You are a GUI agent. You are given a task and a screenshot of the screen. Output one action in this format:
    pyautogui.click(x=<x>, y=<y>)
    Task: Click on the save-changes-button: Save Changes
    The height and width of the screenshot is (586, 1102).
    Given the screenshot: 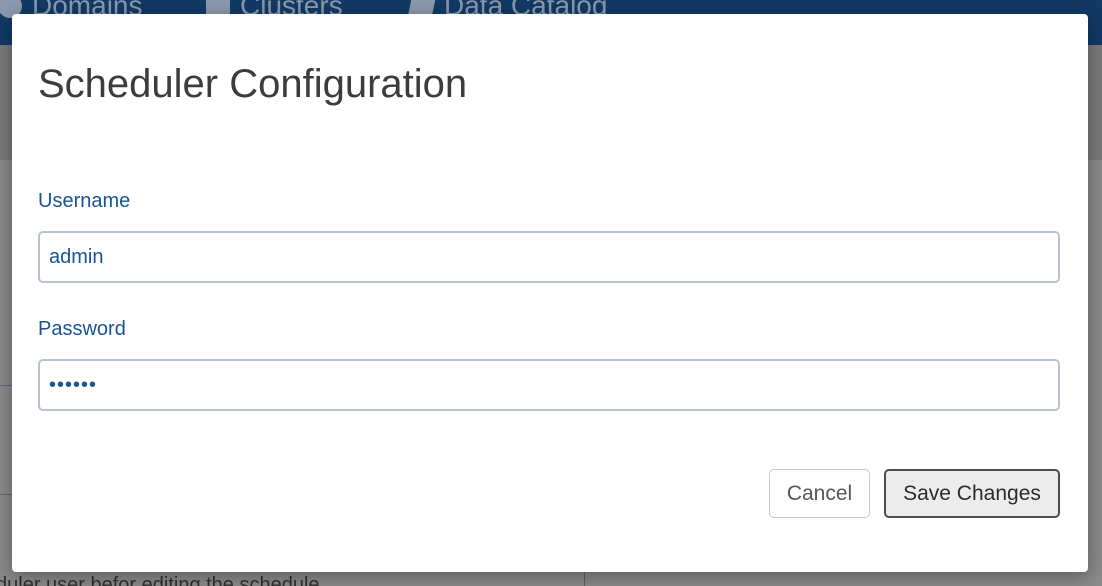 What is the action you would take?
    pyautogui.click(x=972, y=493)
    